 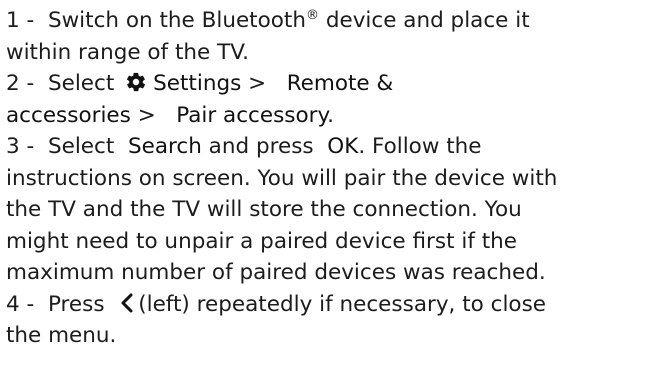 What do you see at coordinates (81, 146) in the screenshot?
I see `step-3-prefix: Select` at bounding box center [81, 146].